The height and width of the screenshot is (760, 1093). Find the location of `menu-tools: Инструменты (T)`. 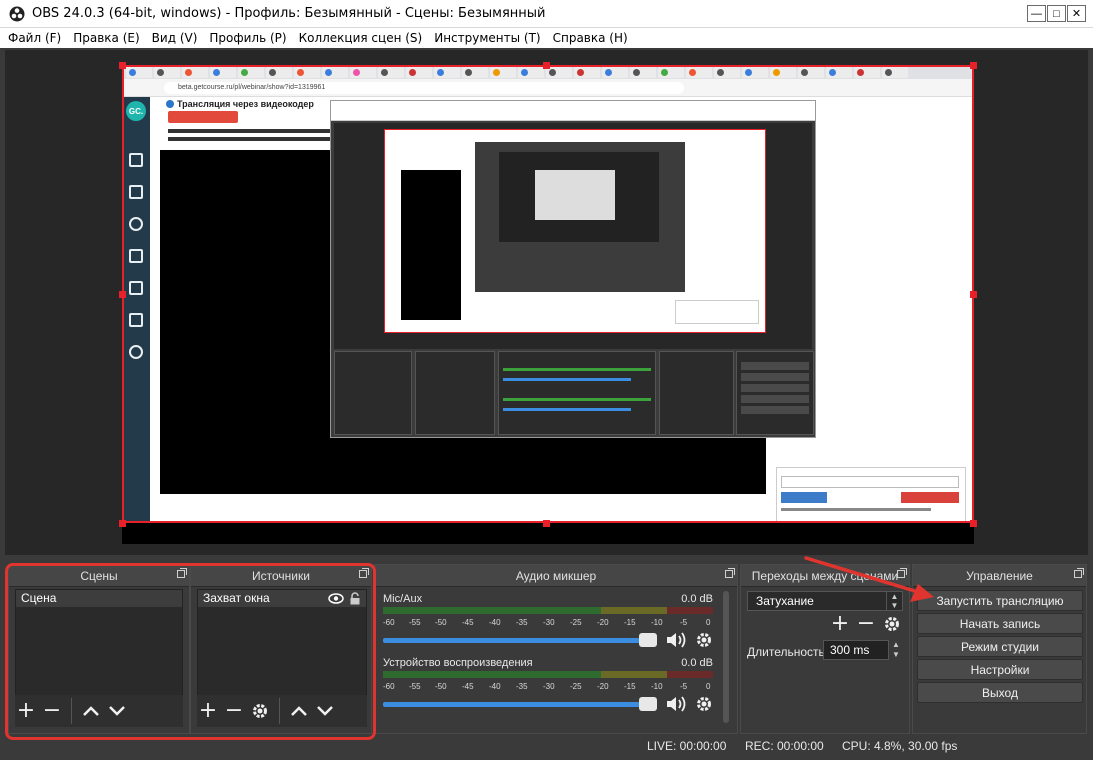

menu-tools: Инструменты (T) is located at coordinates (487, 38).